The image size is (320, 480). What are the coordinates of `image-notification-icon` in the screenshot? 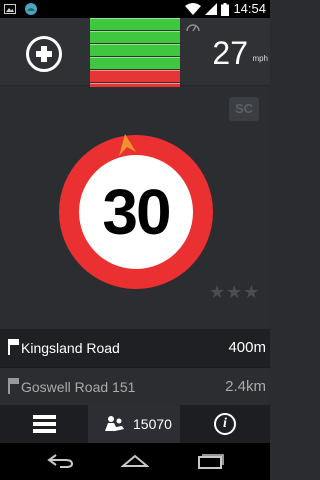 It's located at (10, 9).